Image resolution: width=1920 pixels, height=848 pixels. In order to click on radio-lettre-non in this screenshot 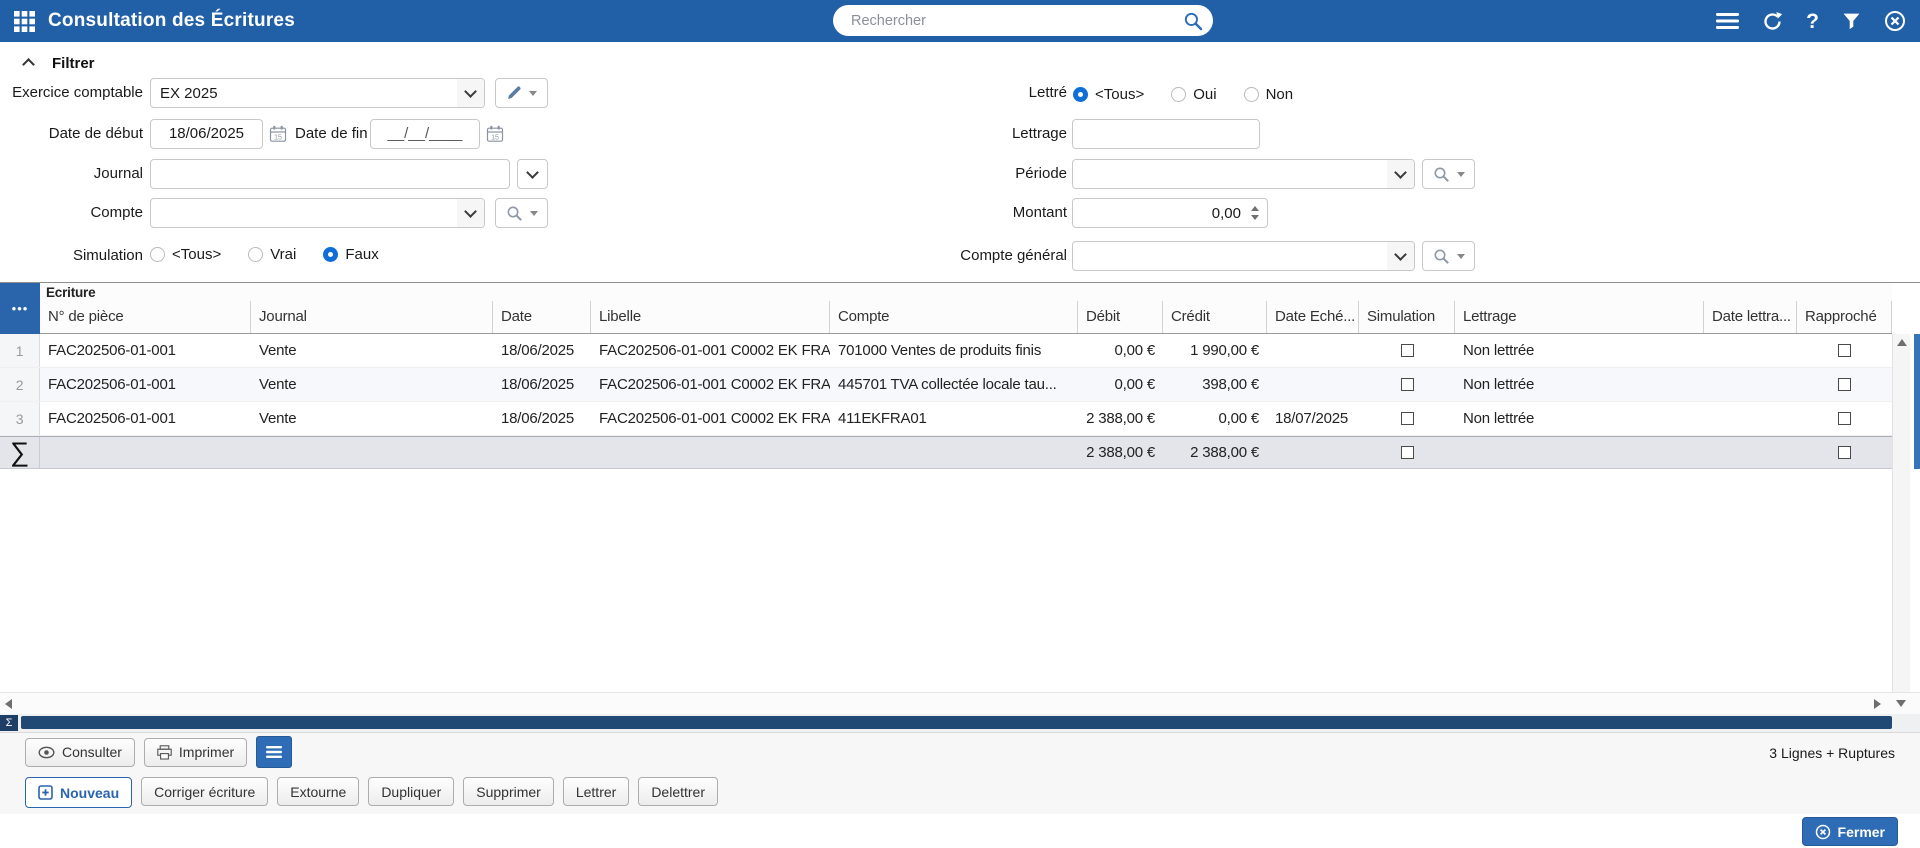, I will do `click(1251, 94)`.